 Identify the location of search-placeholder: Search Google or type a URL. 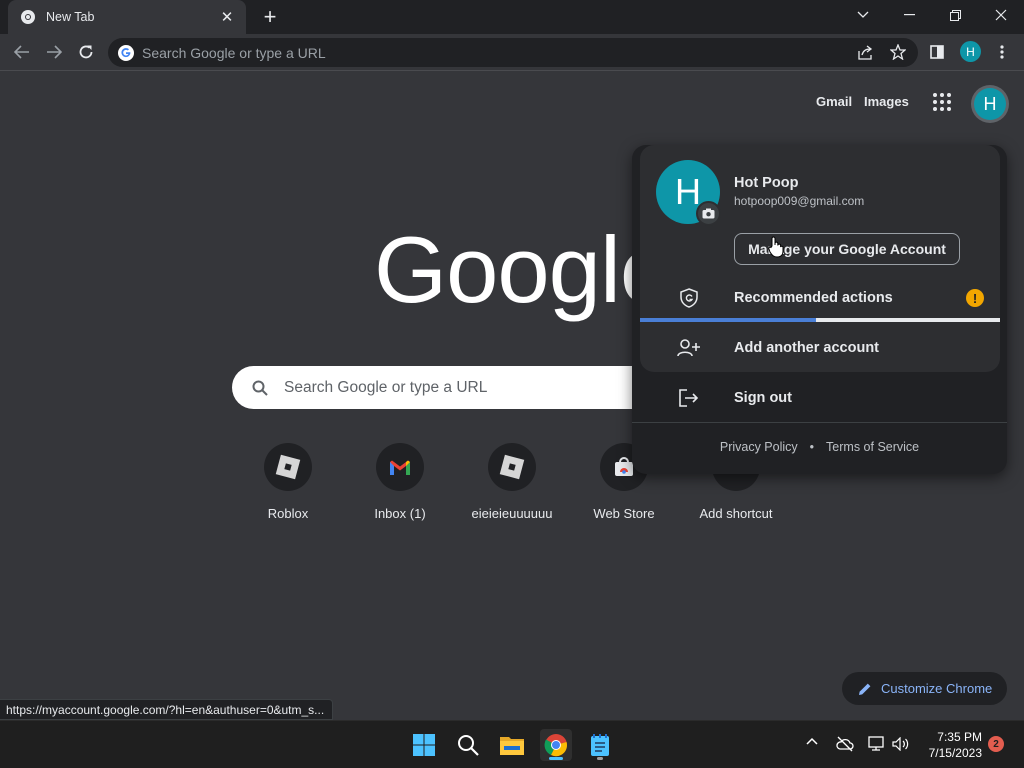
(386, 387).